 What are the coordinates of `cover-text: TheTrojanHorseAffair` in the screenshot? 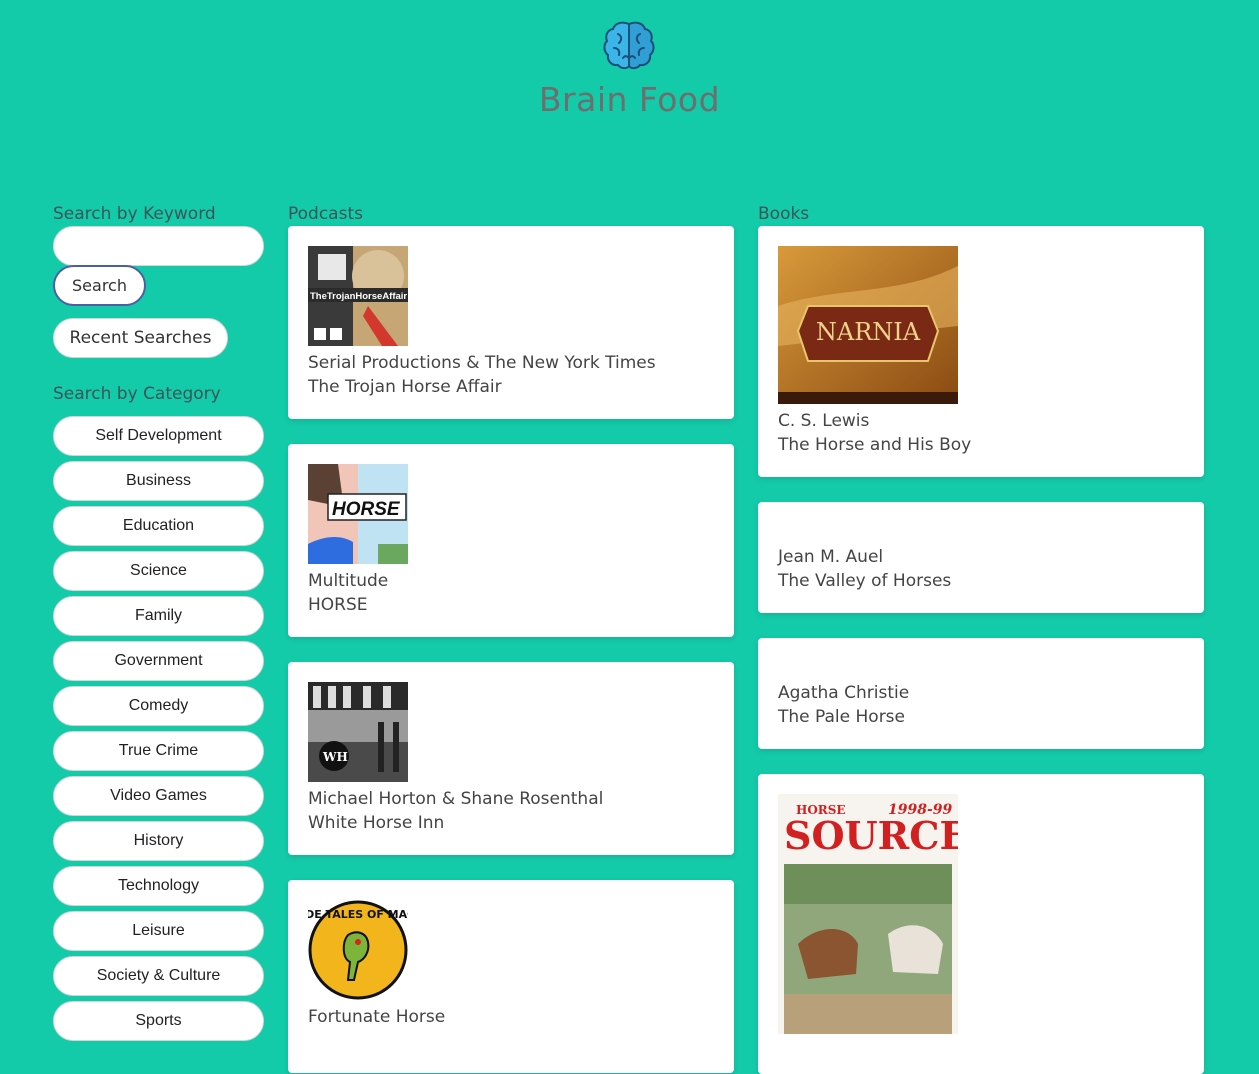 It's located at (358, 296).